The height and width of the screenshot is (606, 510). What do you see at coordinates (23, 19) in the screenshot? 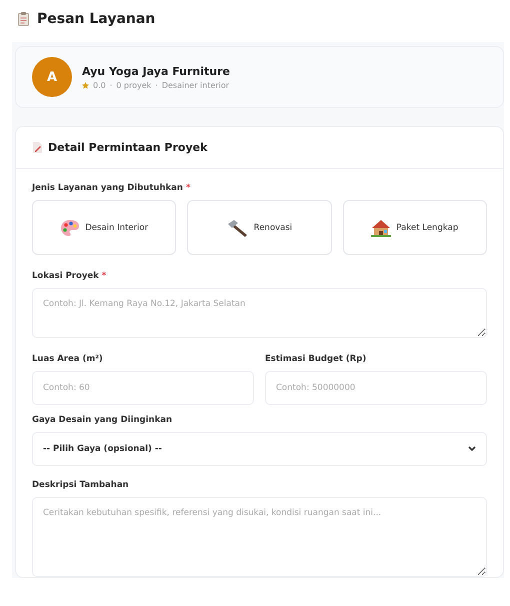
I see `clipboard-icon` at bounding box center [23, 19].